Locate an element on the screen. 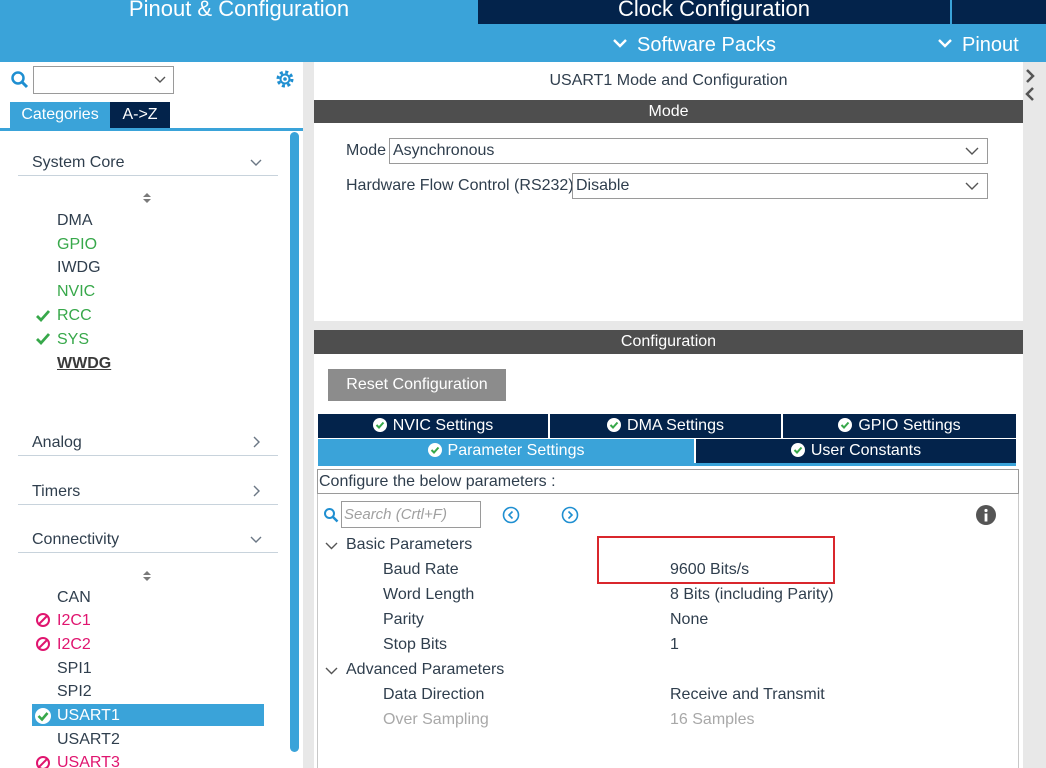  param-parity-value: None is located at coordinates (689, 620).